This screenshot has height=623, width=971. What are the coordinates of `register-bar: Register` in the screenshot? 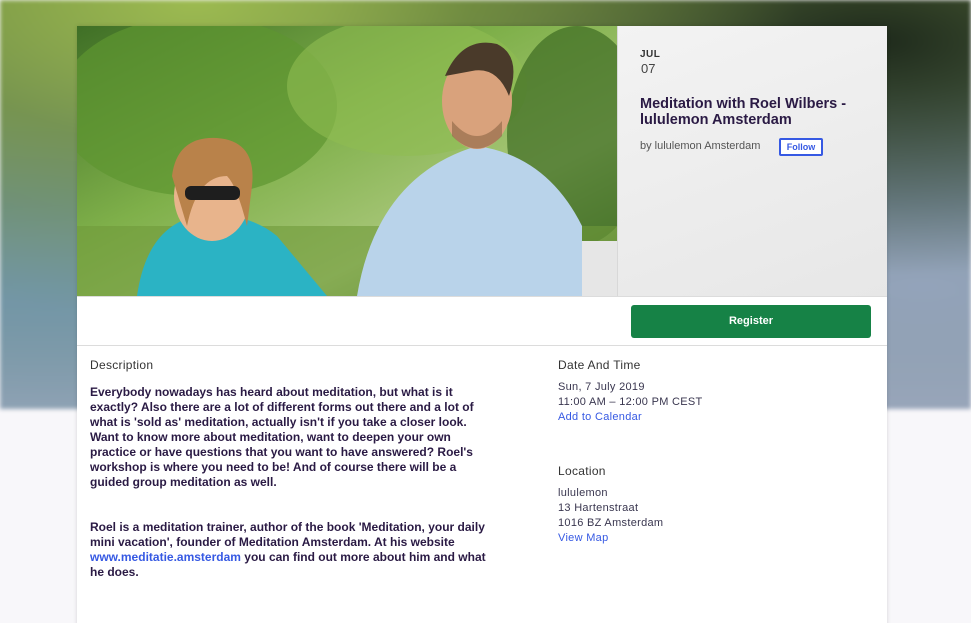 It's located at (482, 321).